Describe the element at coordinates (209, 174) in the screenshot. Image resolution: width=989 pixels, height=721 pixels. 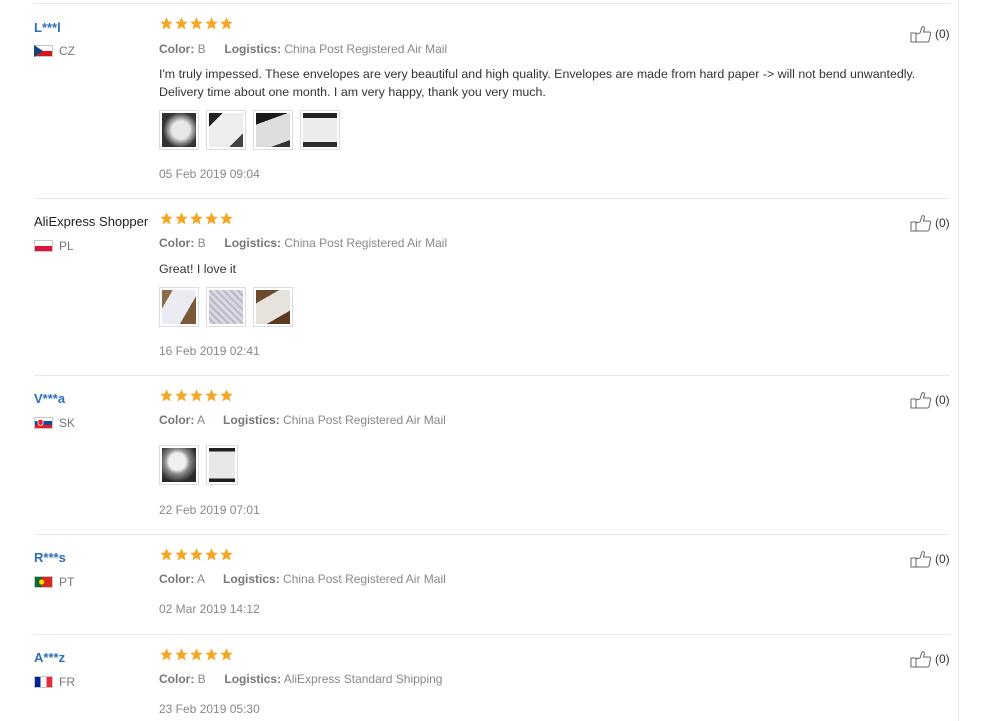
I see `review-date: 05 Feb 2019 09:04` at that location.